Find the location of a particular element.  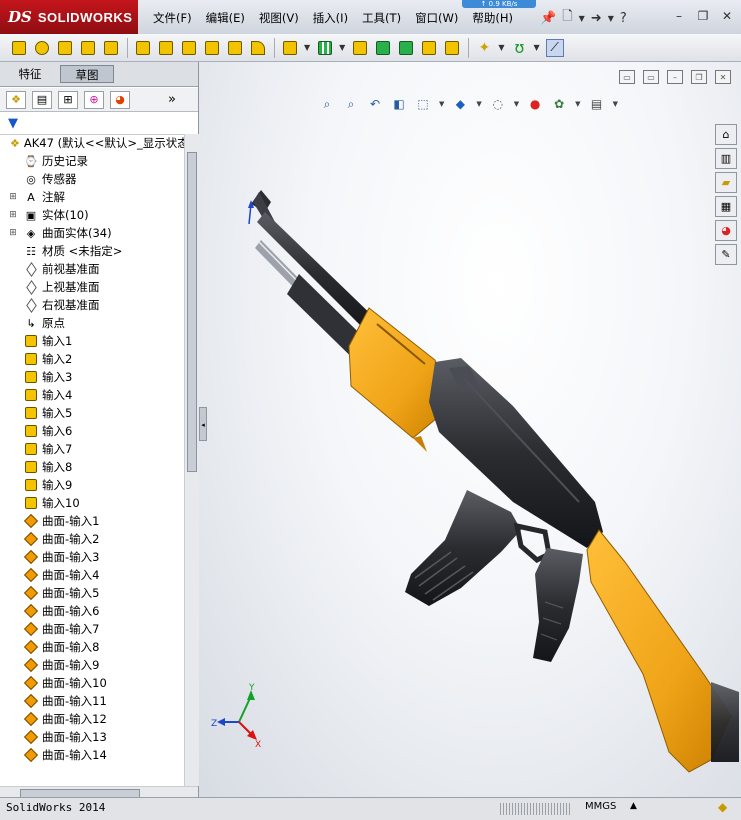

open-icon: ➜ is located at coordinates (596, 18).